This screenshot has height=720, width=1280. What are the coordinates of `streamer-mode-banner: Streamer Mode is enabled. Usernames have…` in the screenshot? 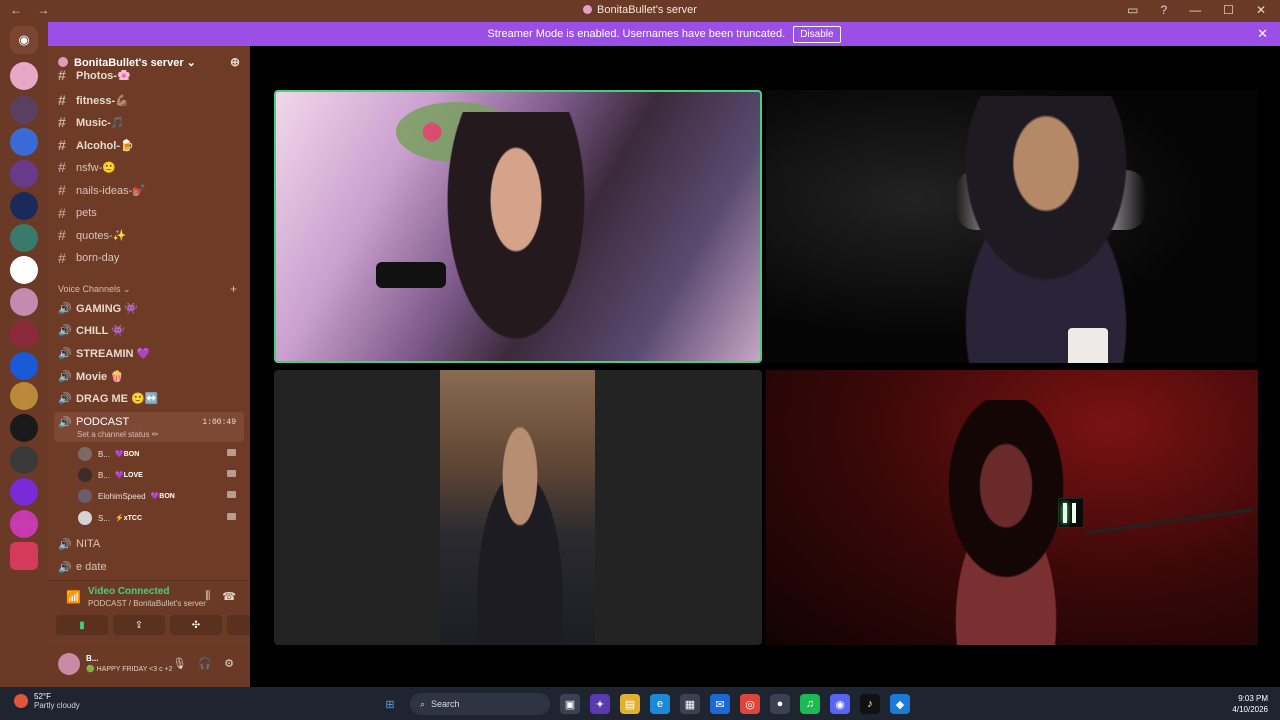 It's located at (664, 34).